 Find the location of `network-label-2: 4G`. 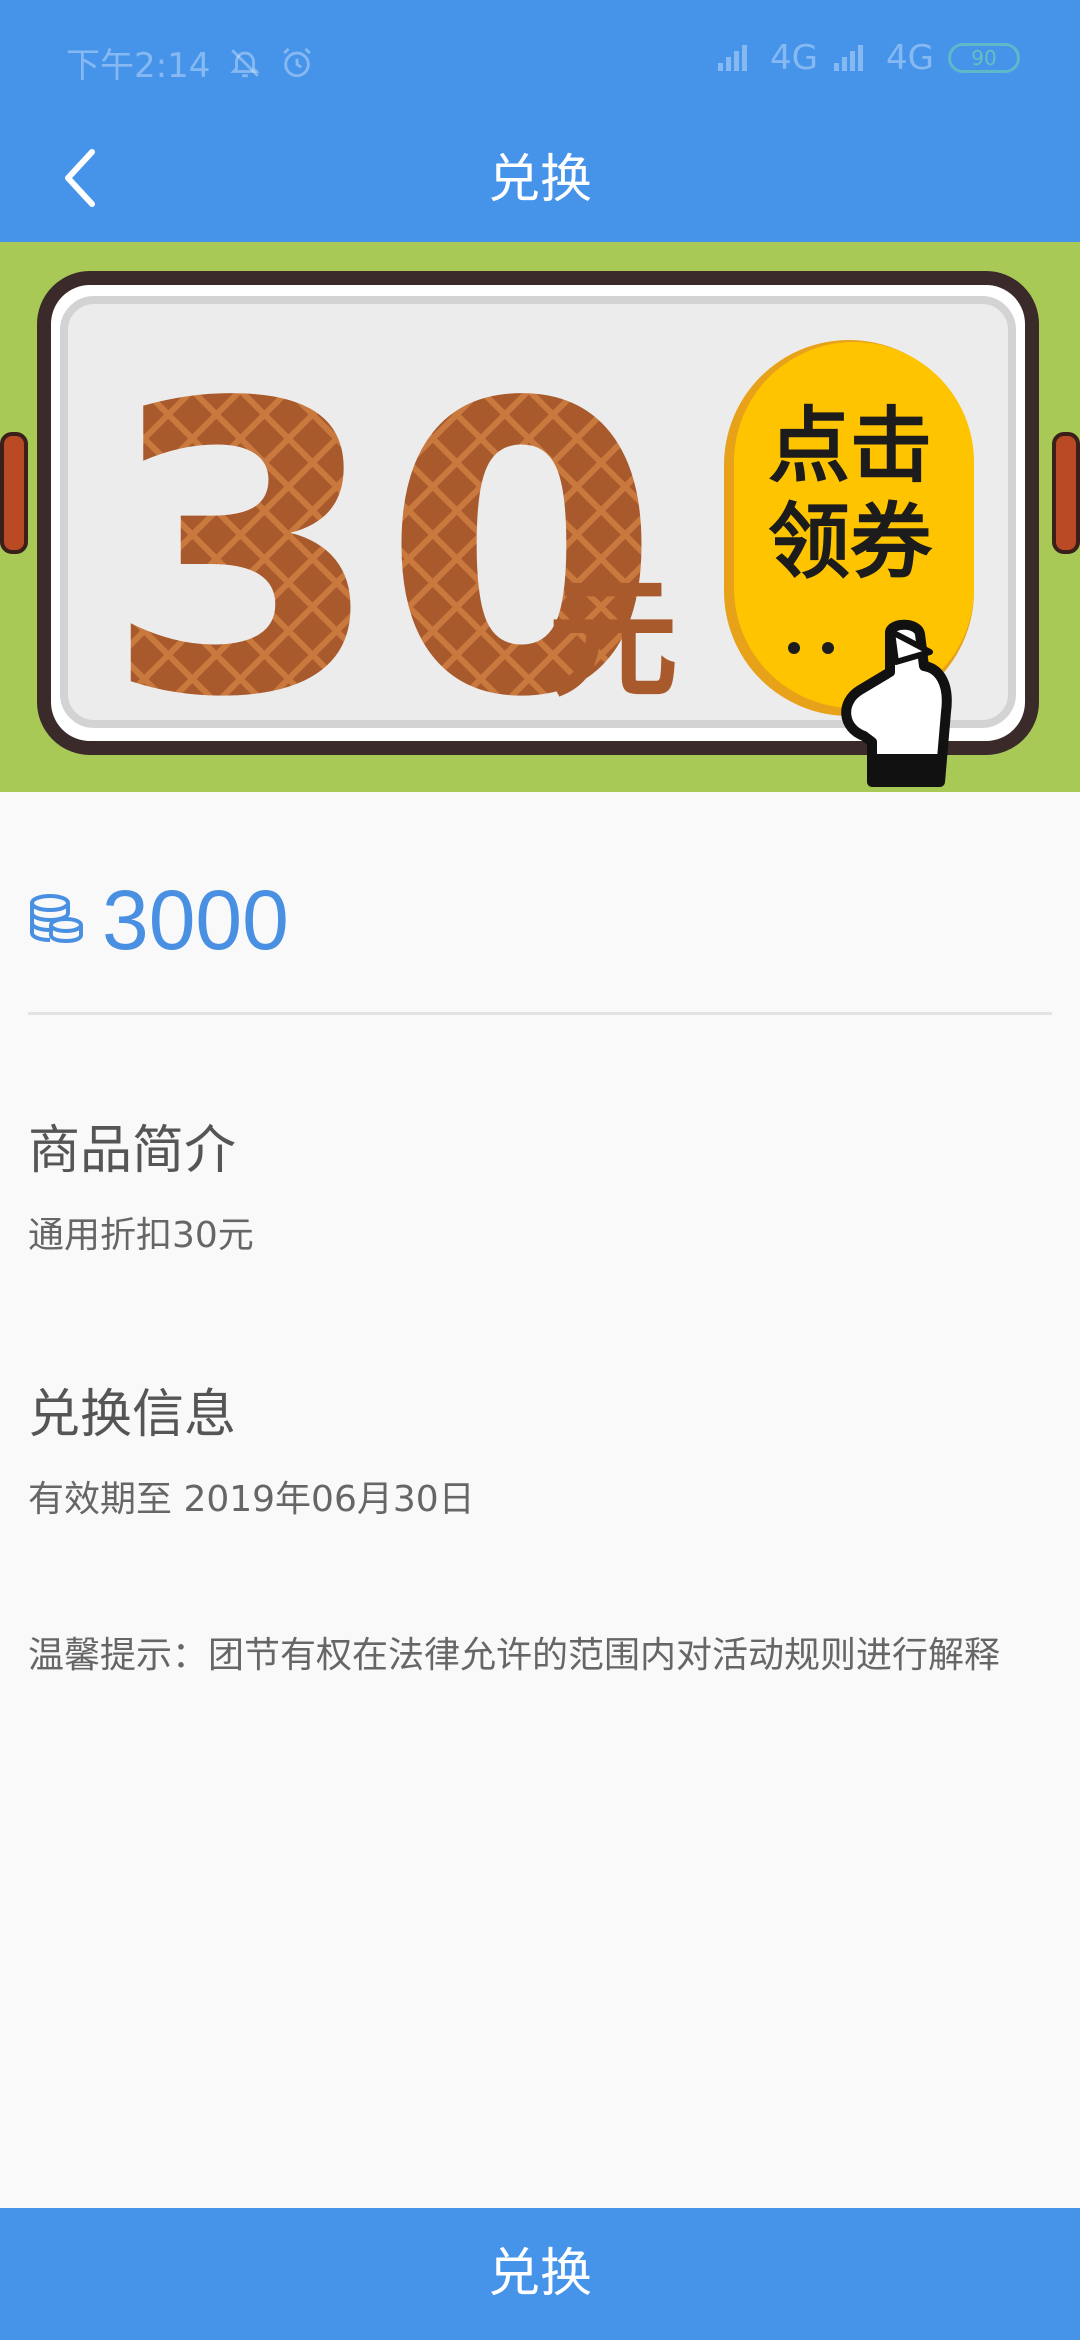

network-label-2: 4G is located at coordinates (910, 58).